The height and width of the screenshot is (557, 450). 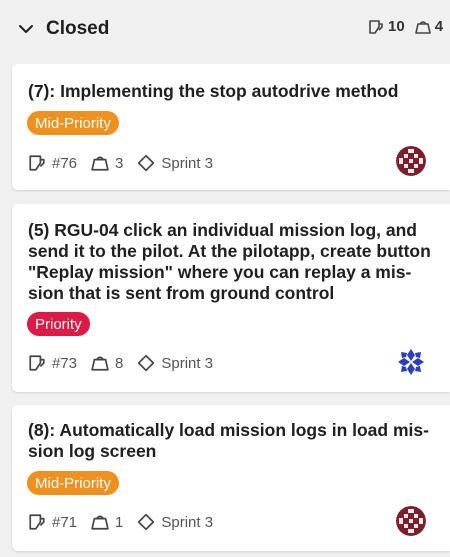 I want to click on card-meta: #76 3 Sprint 3, so click(x=120, y=163).